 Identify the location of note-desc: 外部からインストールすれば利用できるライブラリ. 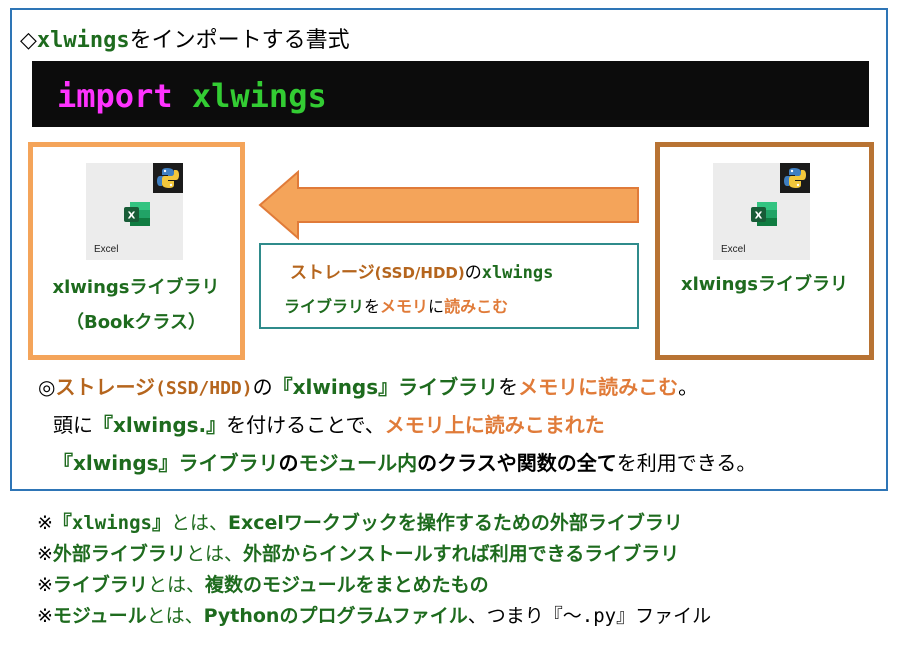
(461, 554).